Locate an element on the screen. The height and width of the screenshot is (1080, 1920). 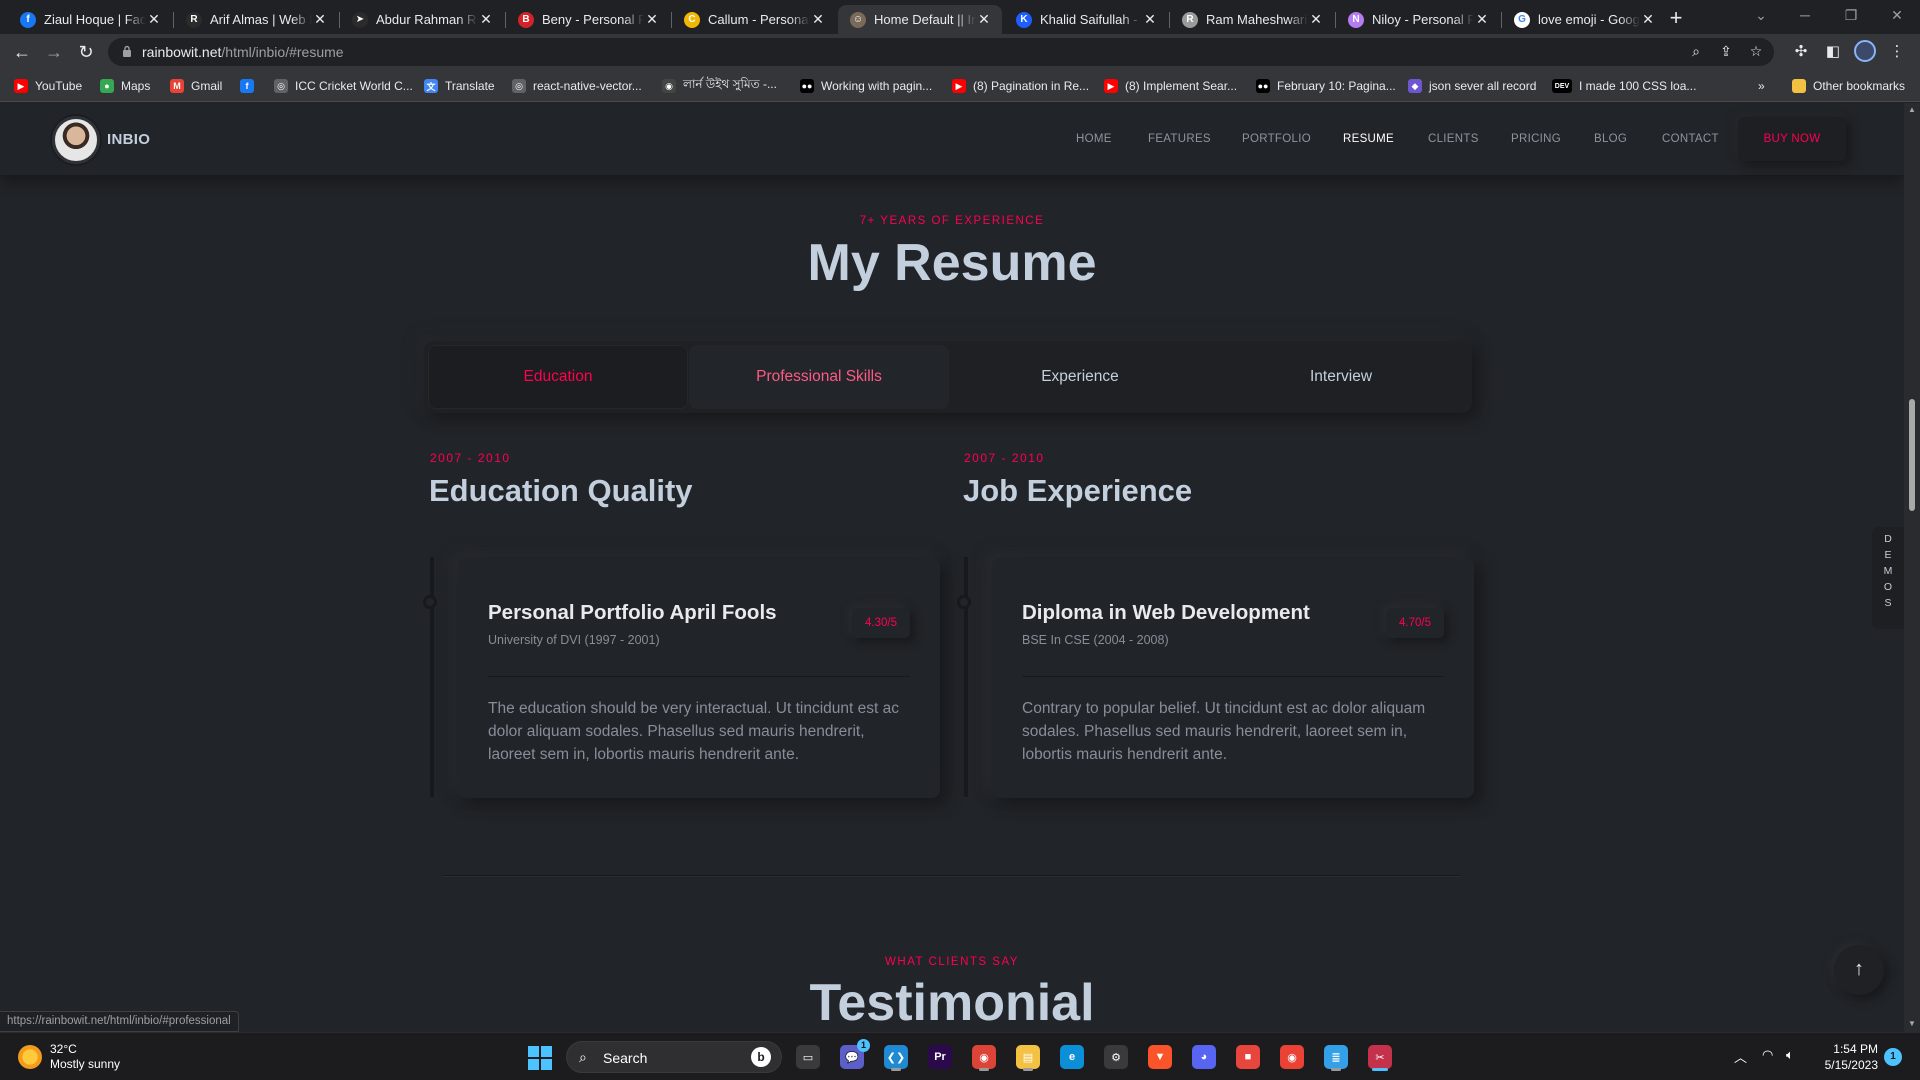
chrome-2-taskbar-button: ◉ is located at coordinates (1292, 1057).